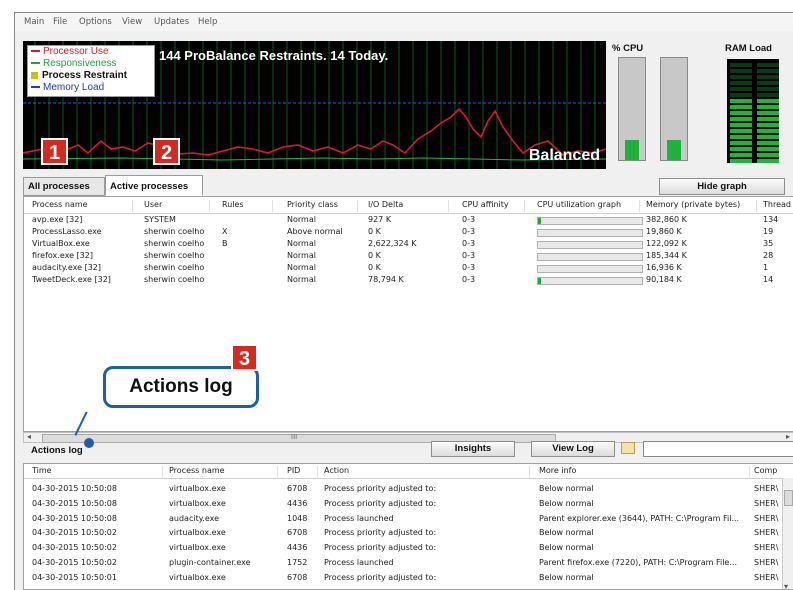 Image resolution: width=793 pixels, height=590 pixels. What do you see at coordinates (274, 55) in the screenshot?
I see `probalance-headline: 144 ProBalance Restraints. 14 Today.` at bounding box center [274, 55].